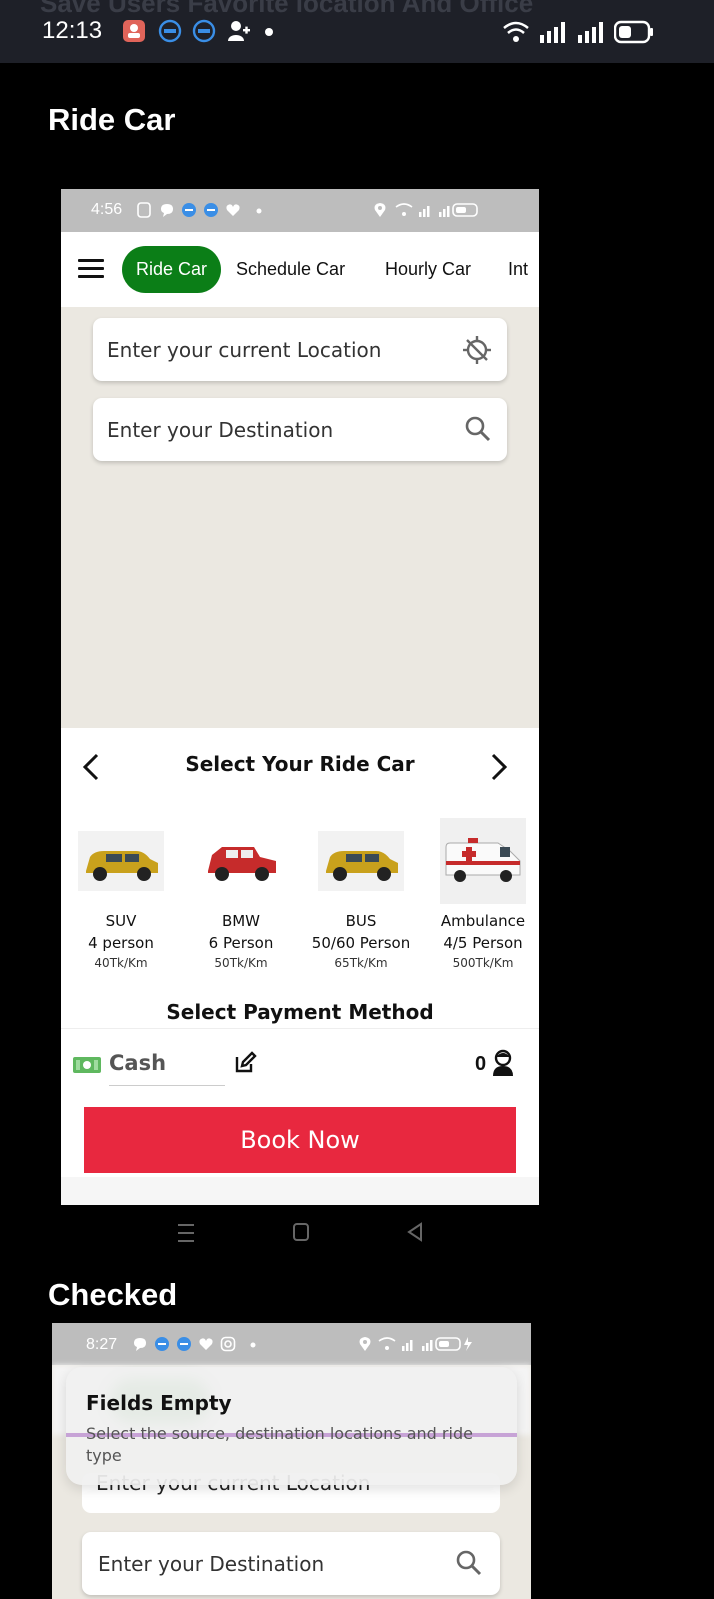 This screenshot has width=714, height=1599. Describe the element at coordinates (91, 269) in the screenshot. I see `menu-icon` at that location.